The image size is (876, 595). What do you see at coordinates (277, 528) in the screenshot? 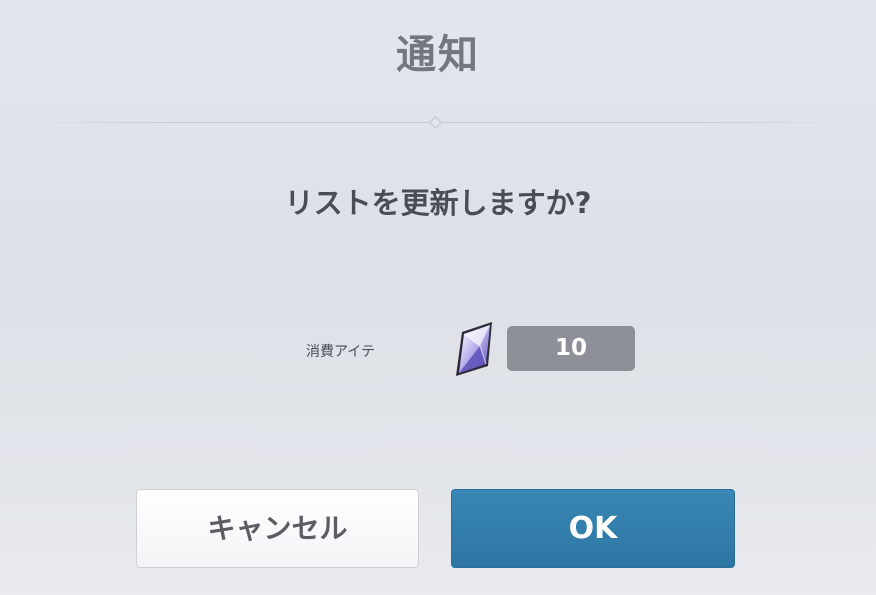
I see `cancel-button: キャンセル` at bounding box center [277, 528].